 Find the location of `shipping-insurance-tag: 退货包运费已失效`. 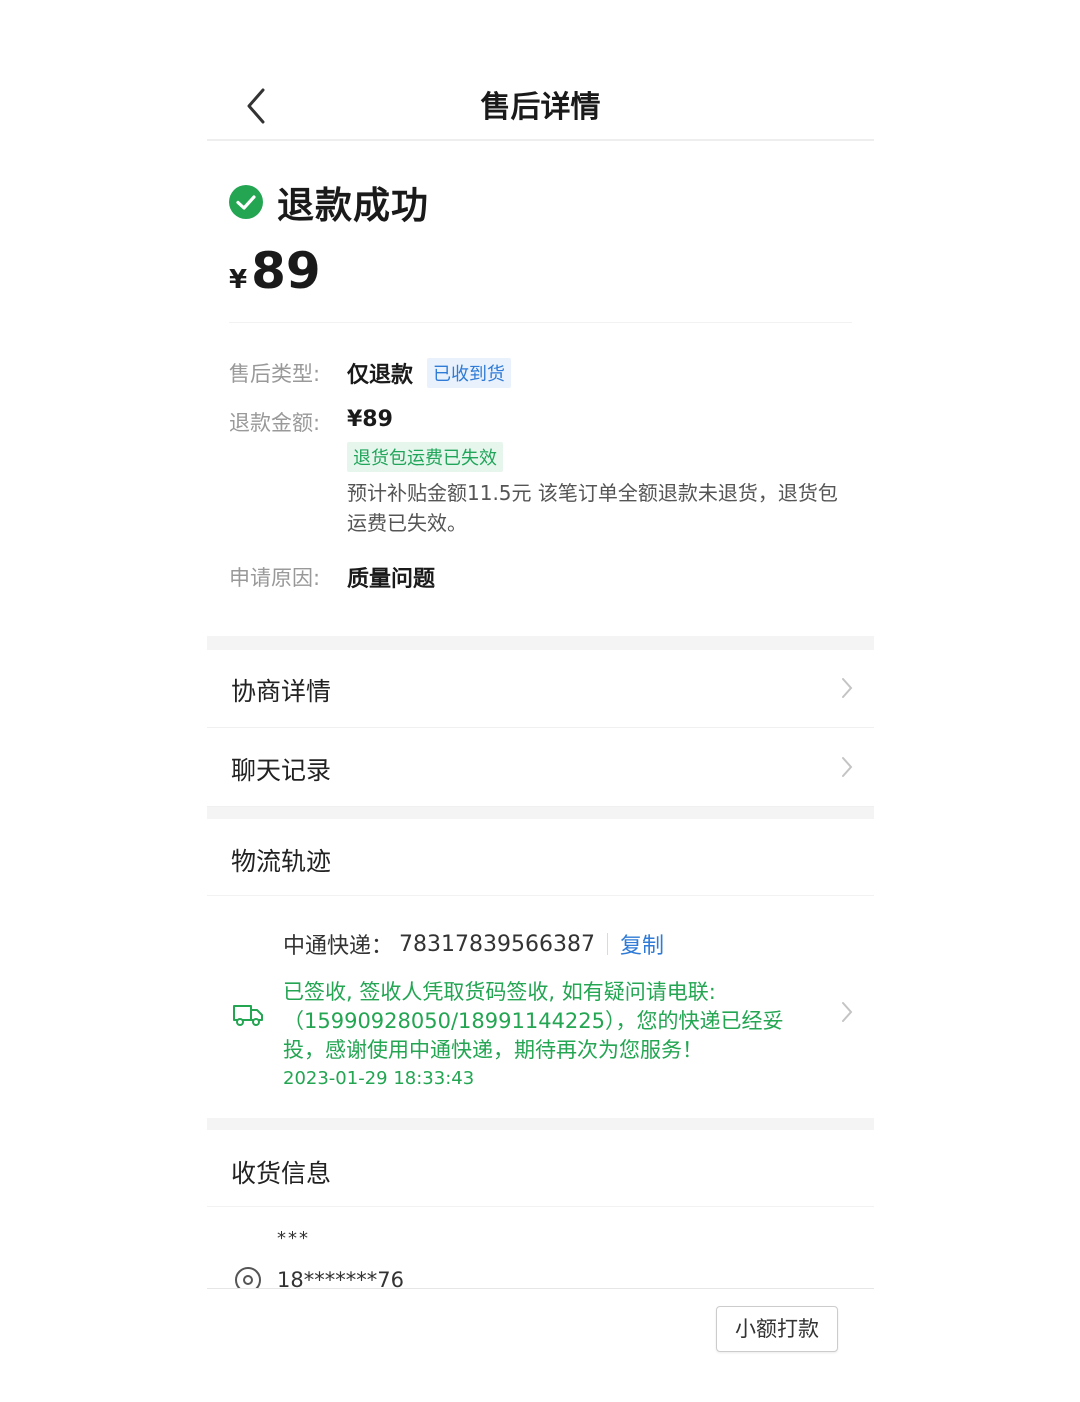

shipping-insurance-tag: 退货包运费已失效 is located at coordinates (425, 457).